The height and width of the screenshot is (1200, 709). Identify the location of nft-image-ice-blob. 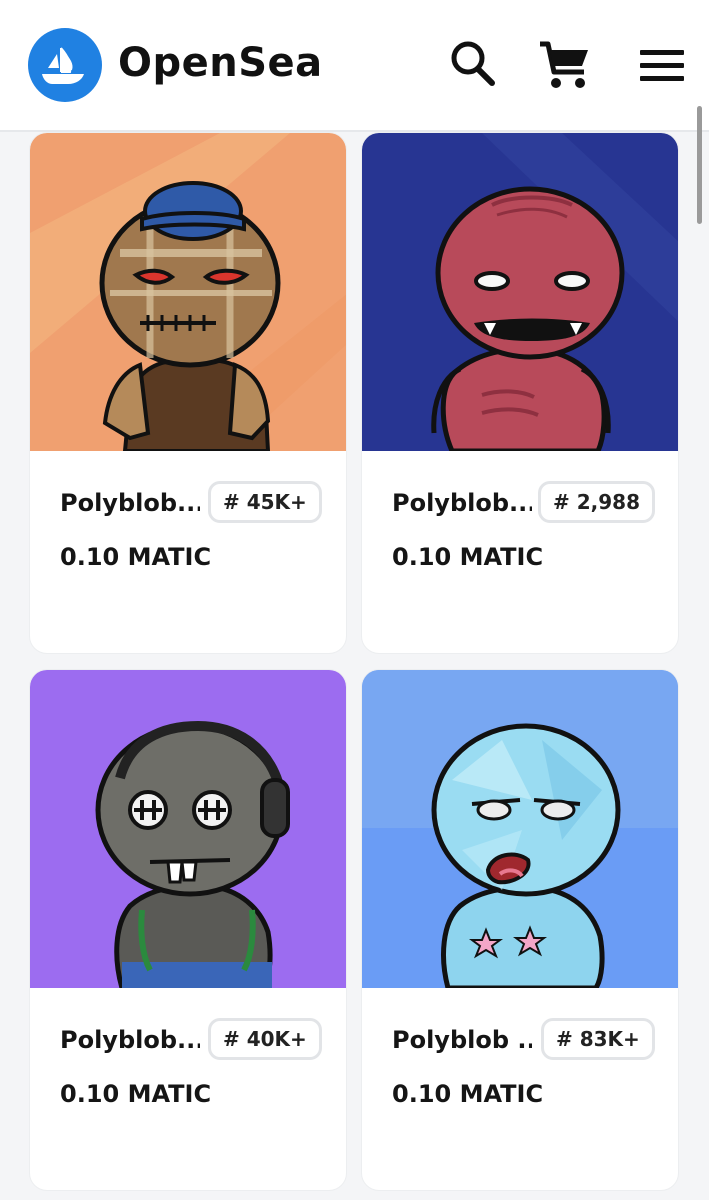
(520, 829).